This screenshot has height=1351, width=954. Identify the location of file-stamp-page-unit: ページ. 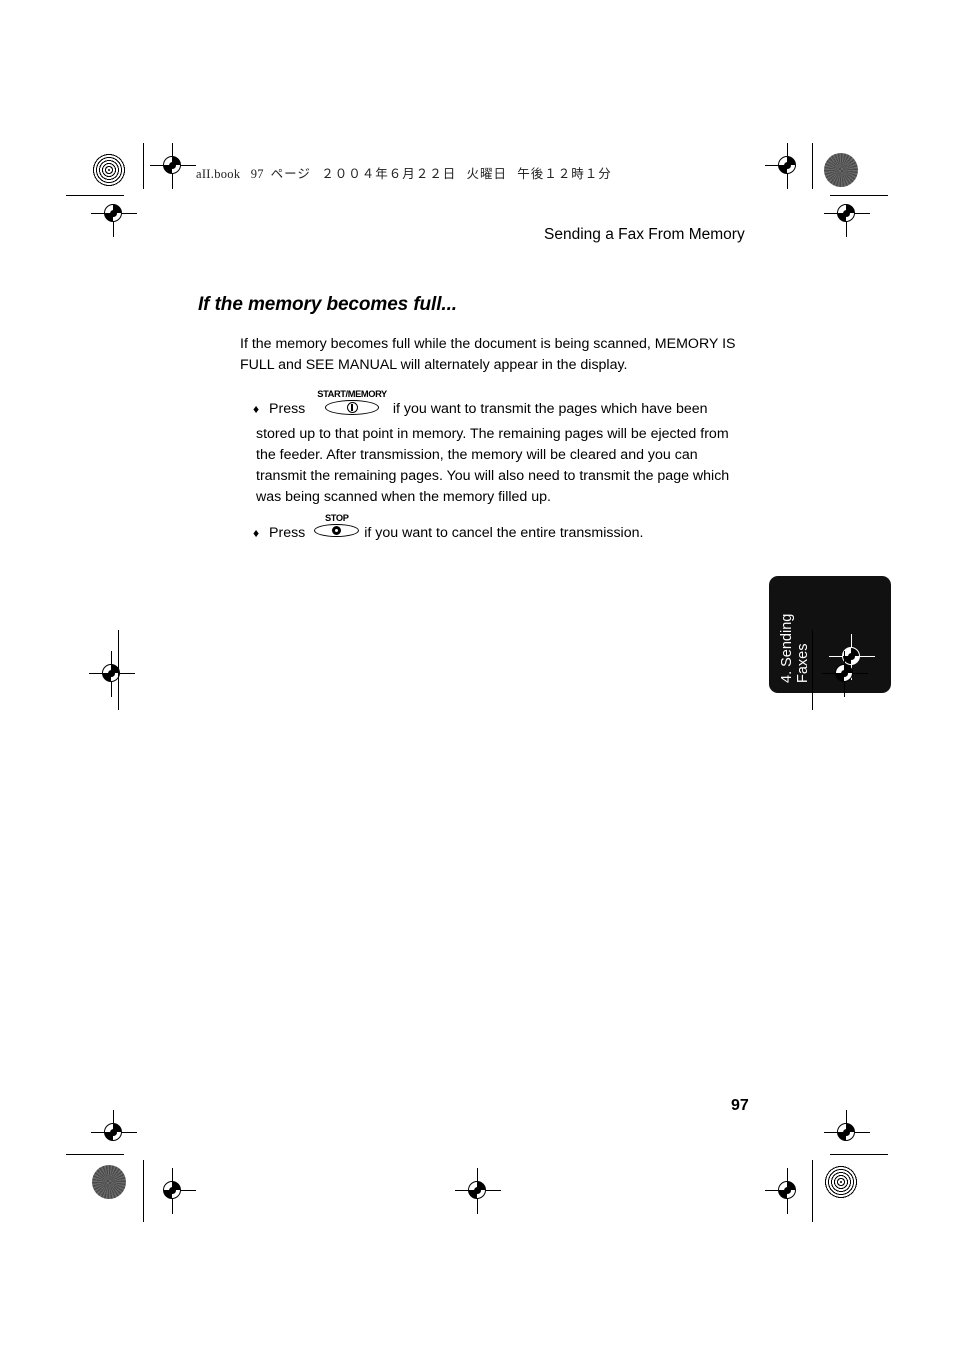
(290, 174).